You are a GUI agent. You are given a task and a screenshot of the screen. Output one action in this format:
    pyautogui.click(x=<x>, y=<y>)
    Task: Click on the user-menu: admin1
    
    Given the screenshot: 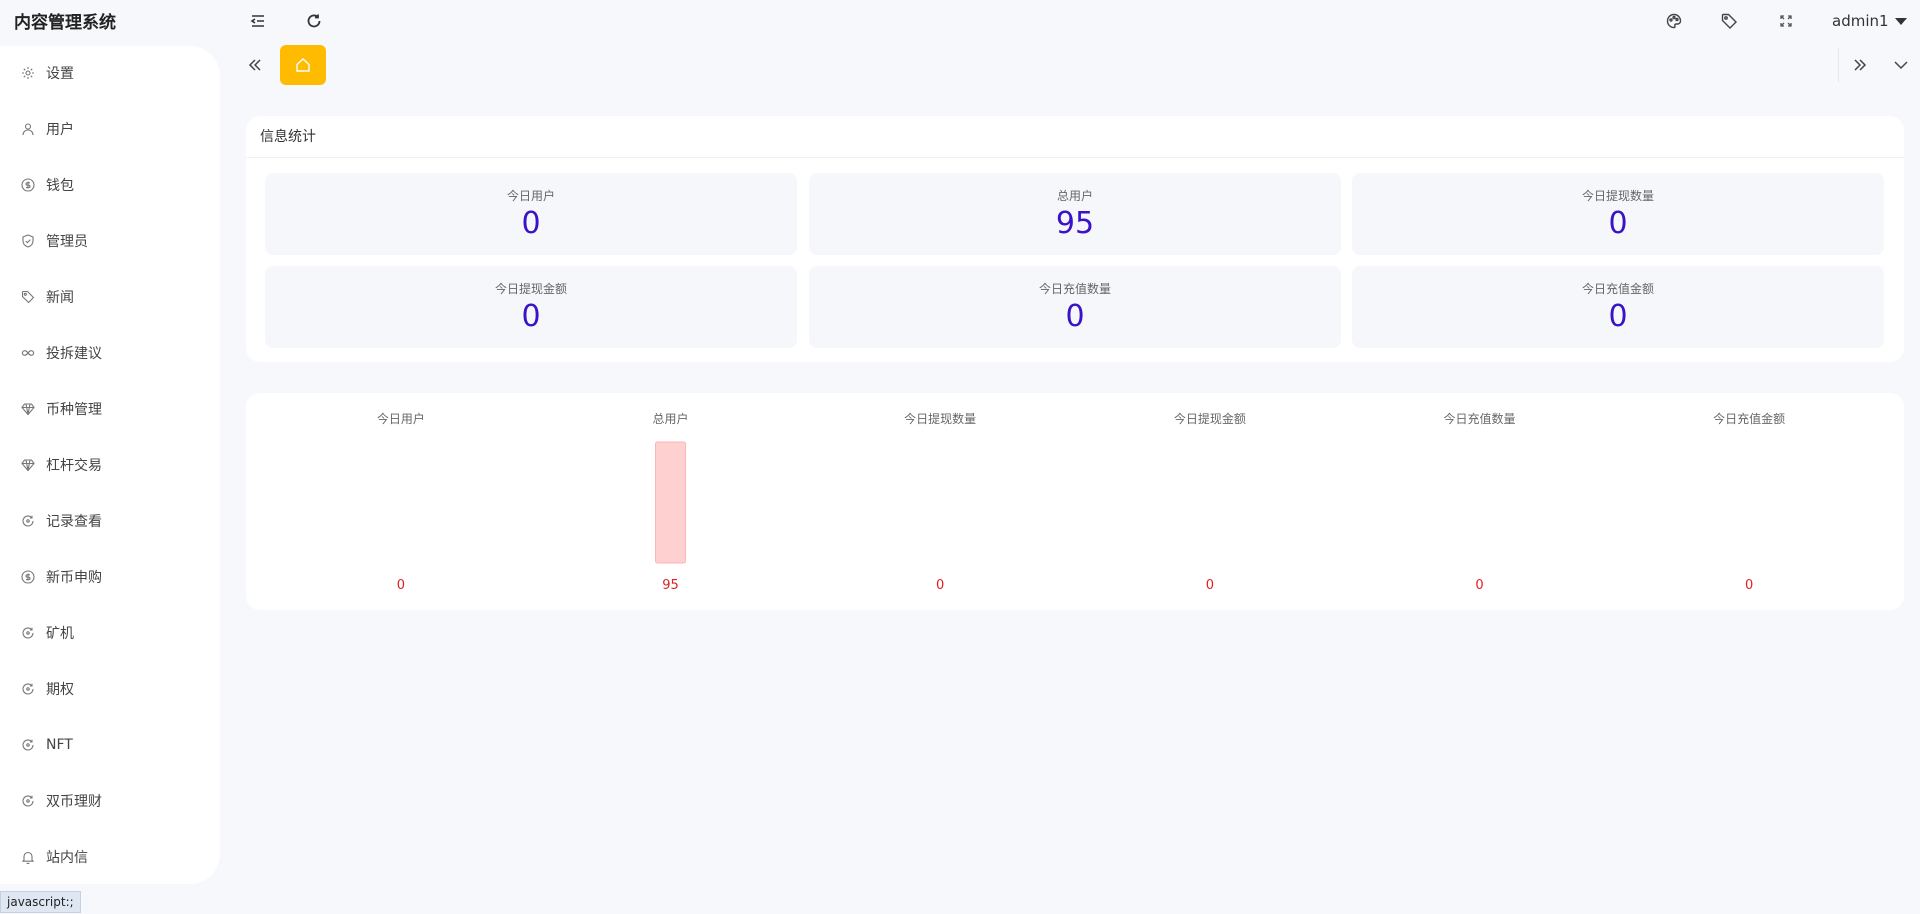 What is the action you would take?
    pyautogui.click(x=1869, y=21)
    